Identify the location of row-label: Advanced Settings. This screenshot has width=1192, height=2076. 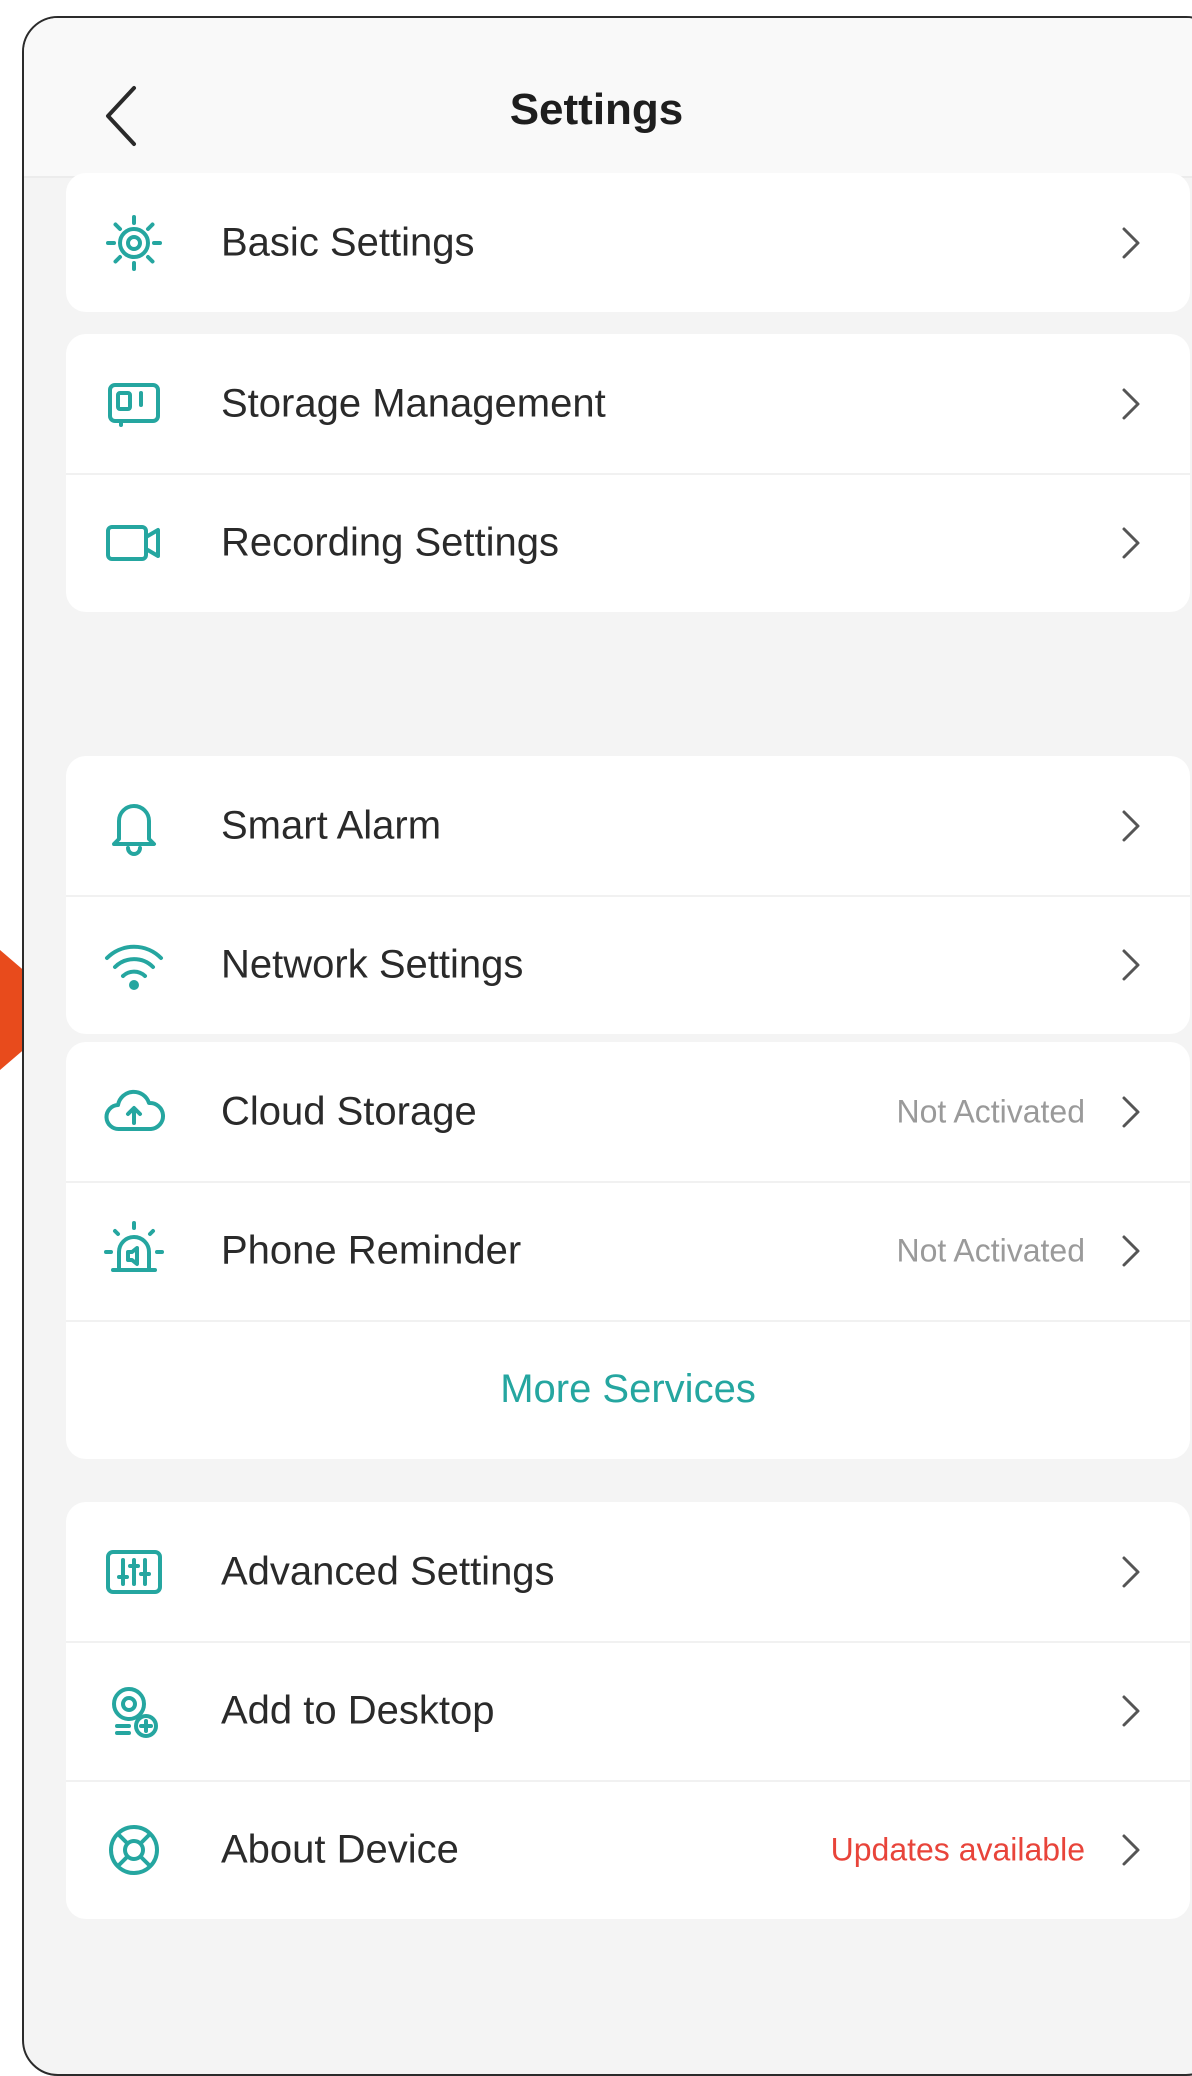
(388, 1571).